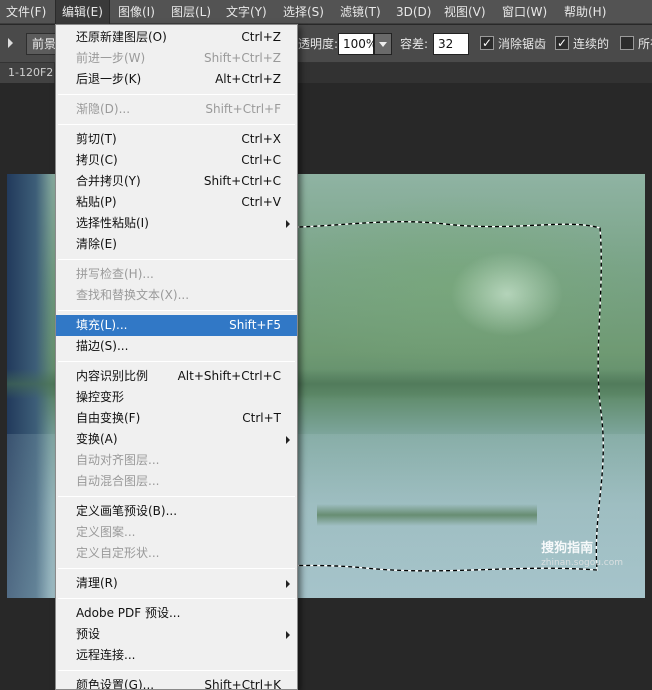  I want to click on menu-edit: 编辑(E), so click(82, 12).